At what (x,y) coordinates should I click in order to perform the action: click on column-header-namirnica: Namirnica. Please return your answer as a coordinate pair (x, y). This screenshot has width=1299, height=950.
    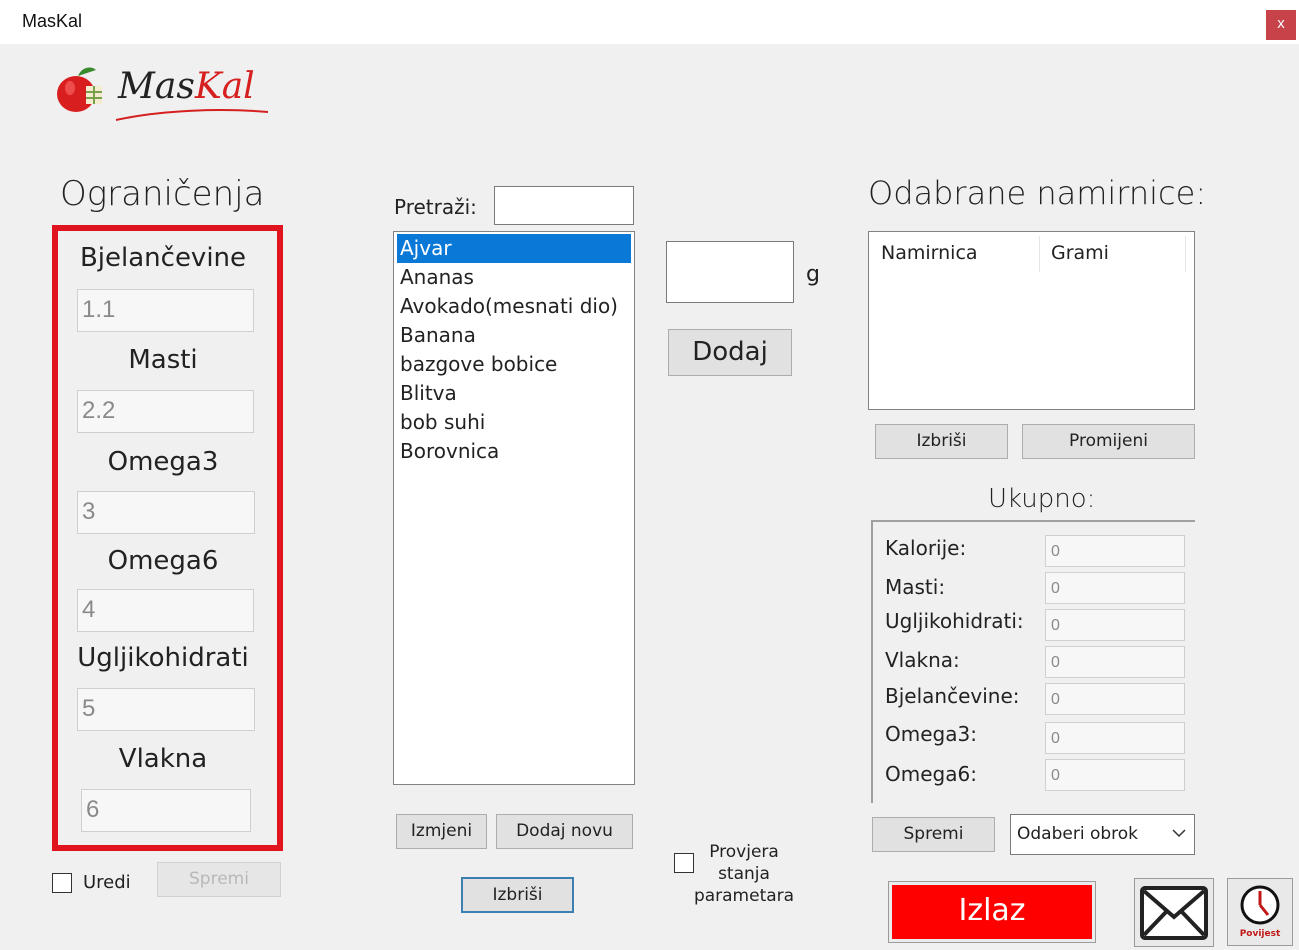
    Looking at the image, I should click on (929, 253).